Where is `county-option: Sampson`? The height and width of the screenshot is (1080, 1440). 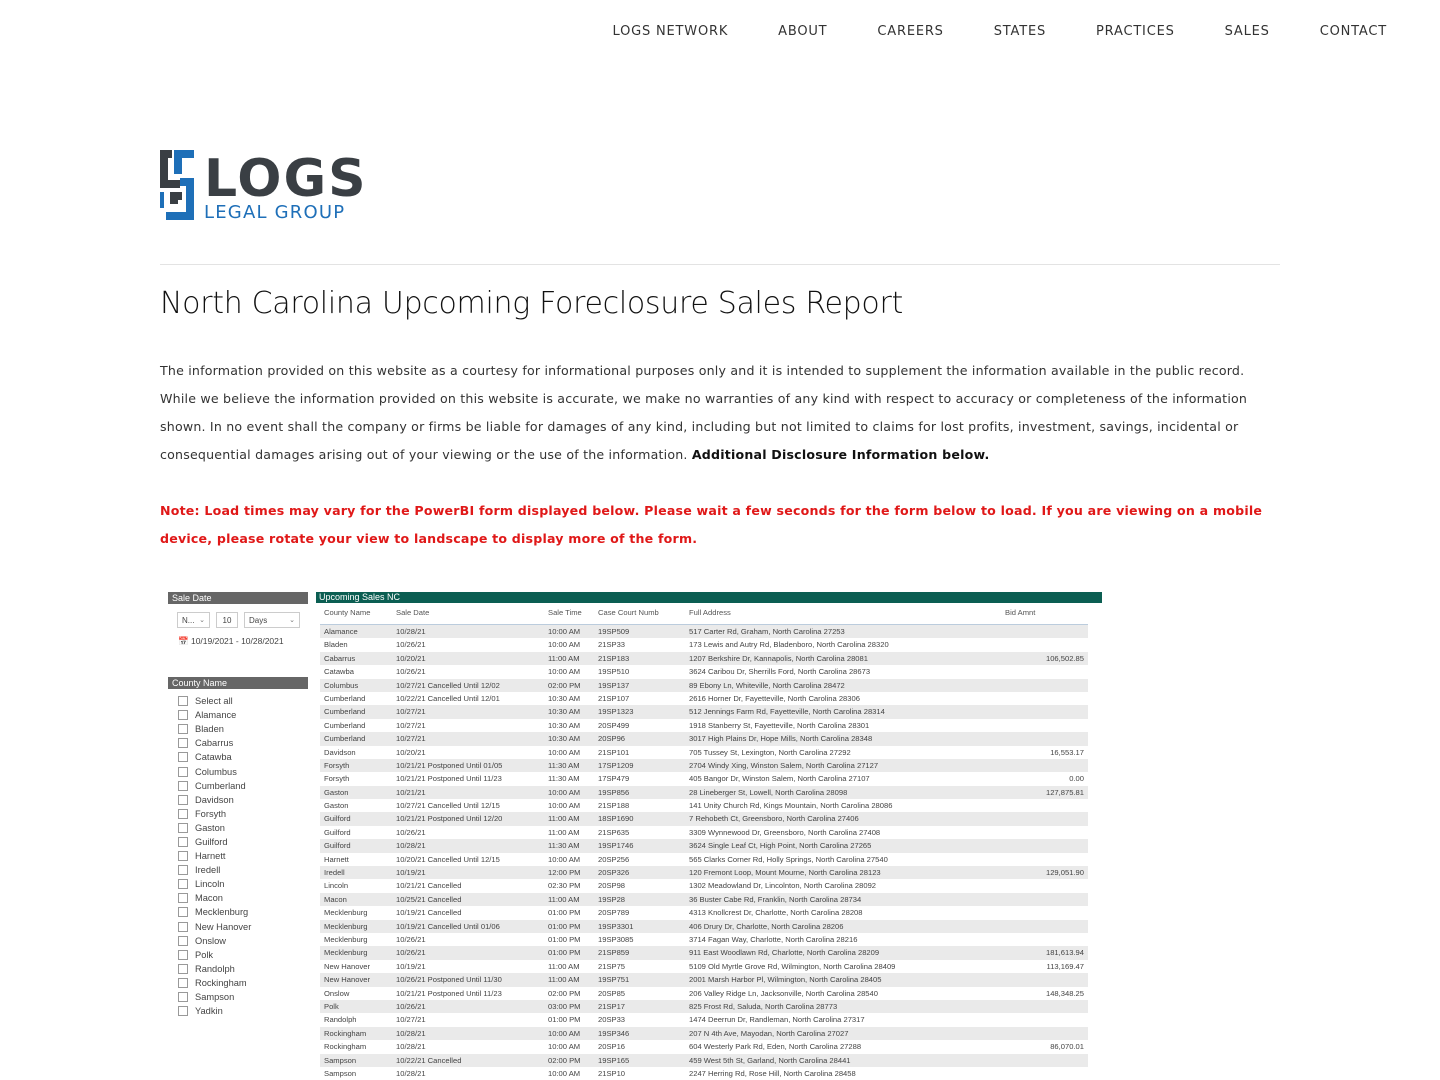
county-option: Sampson is located at coordinates (214, 997).